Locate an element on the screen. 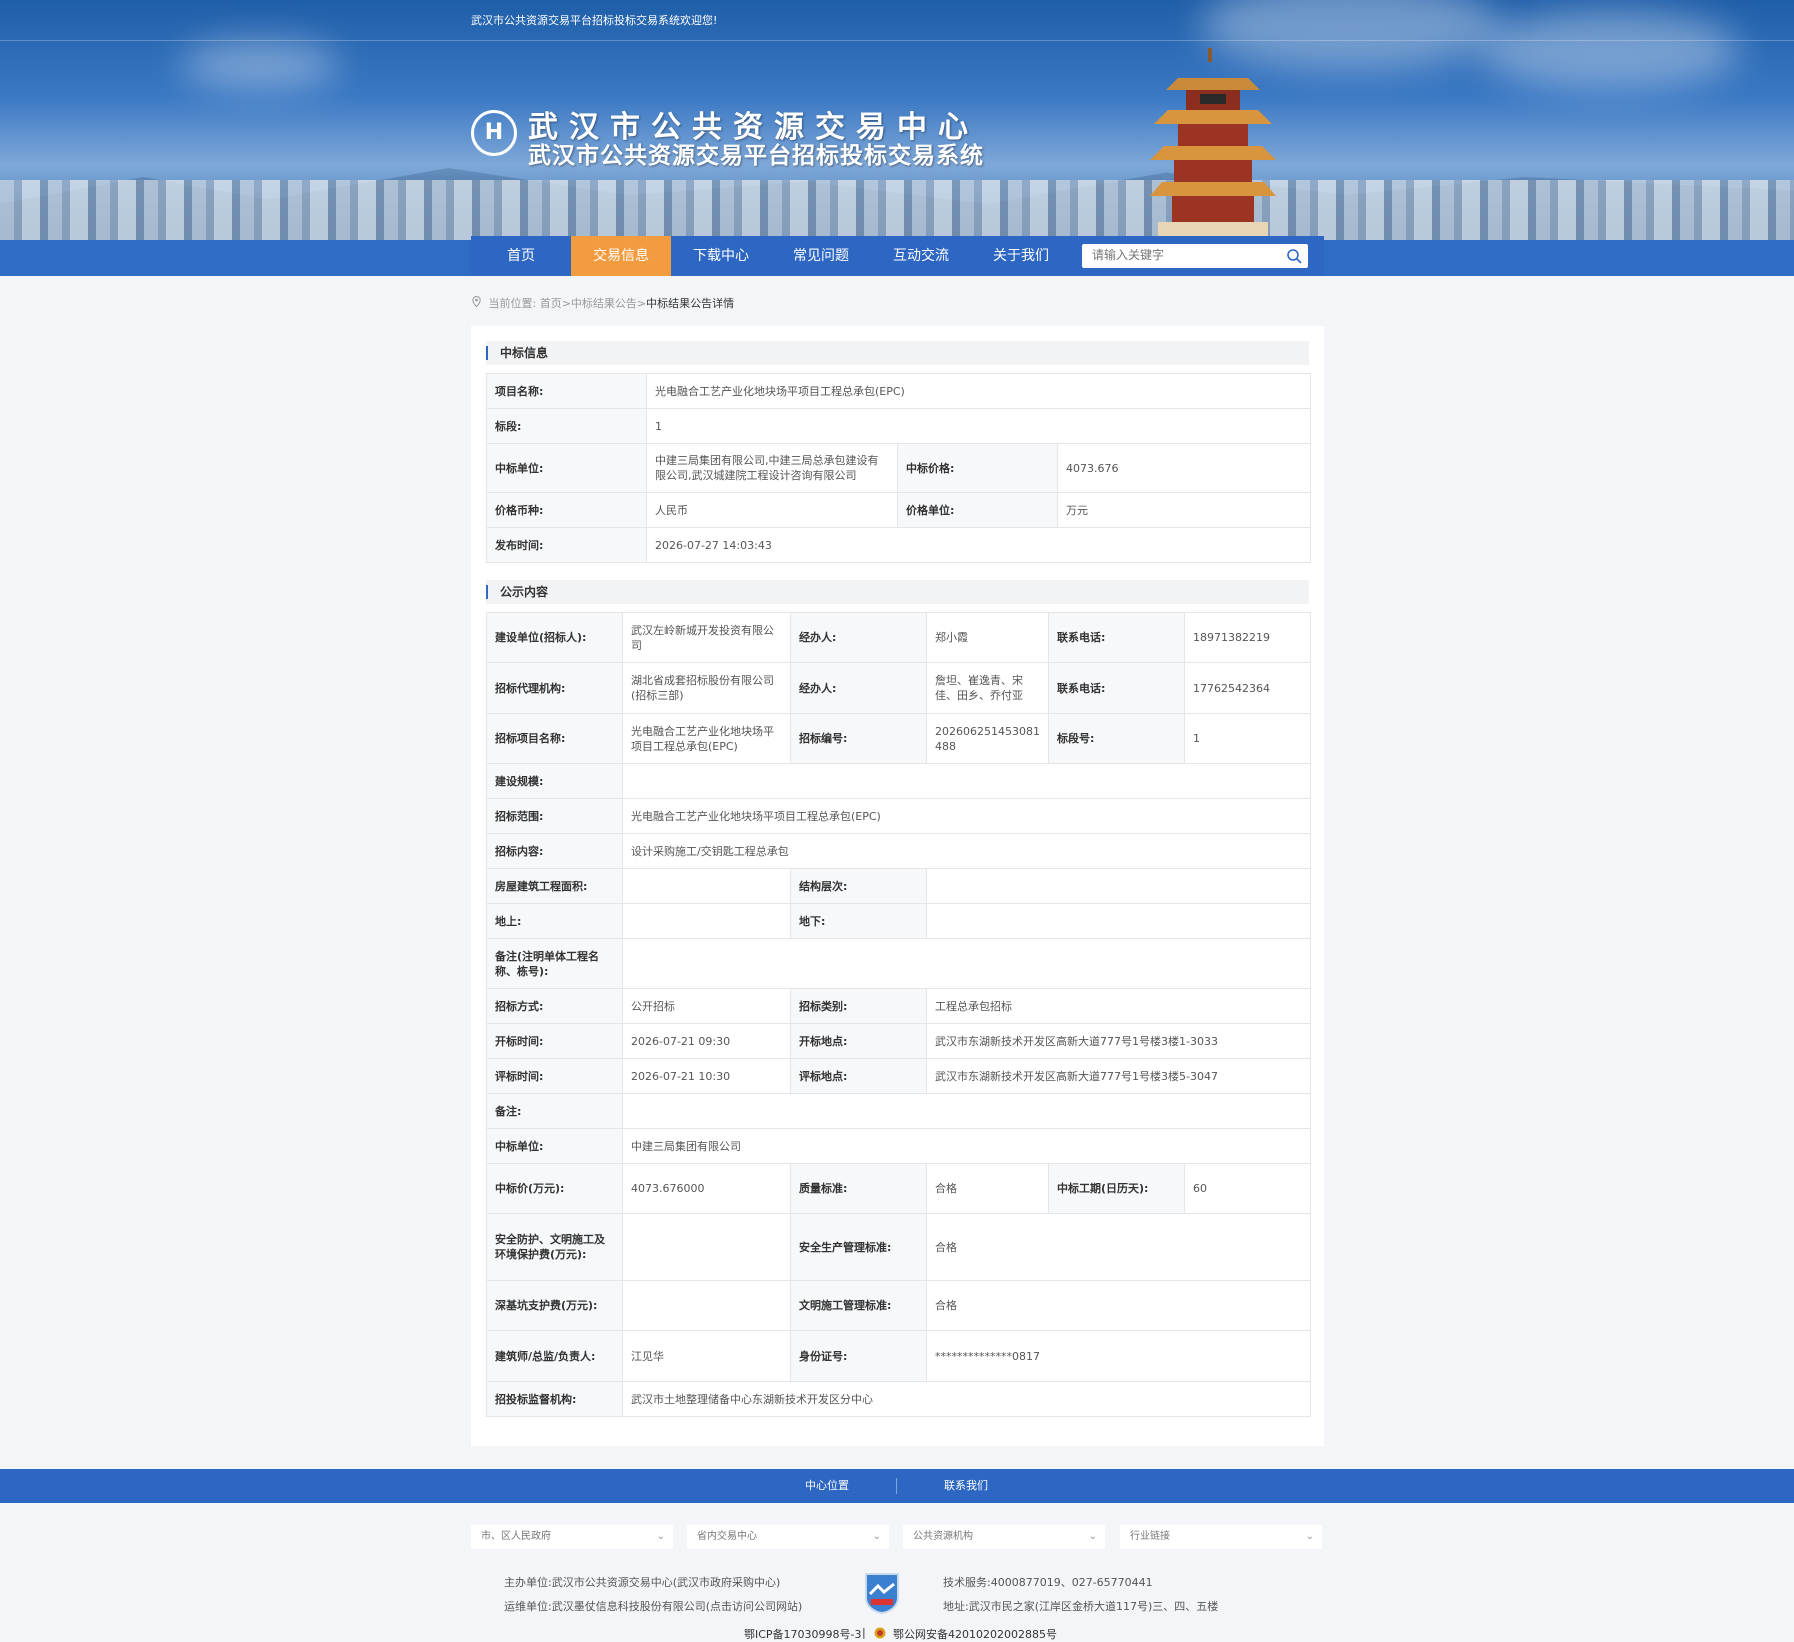  cell-quality: 合格 is located at coordinates (987, 1188).